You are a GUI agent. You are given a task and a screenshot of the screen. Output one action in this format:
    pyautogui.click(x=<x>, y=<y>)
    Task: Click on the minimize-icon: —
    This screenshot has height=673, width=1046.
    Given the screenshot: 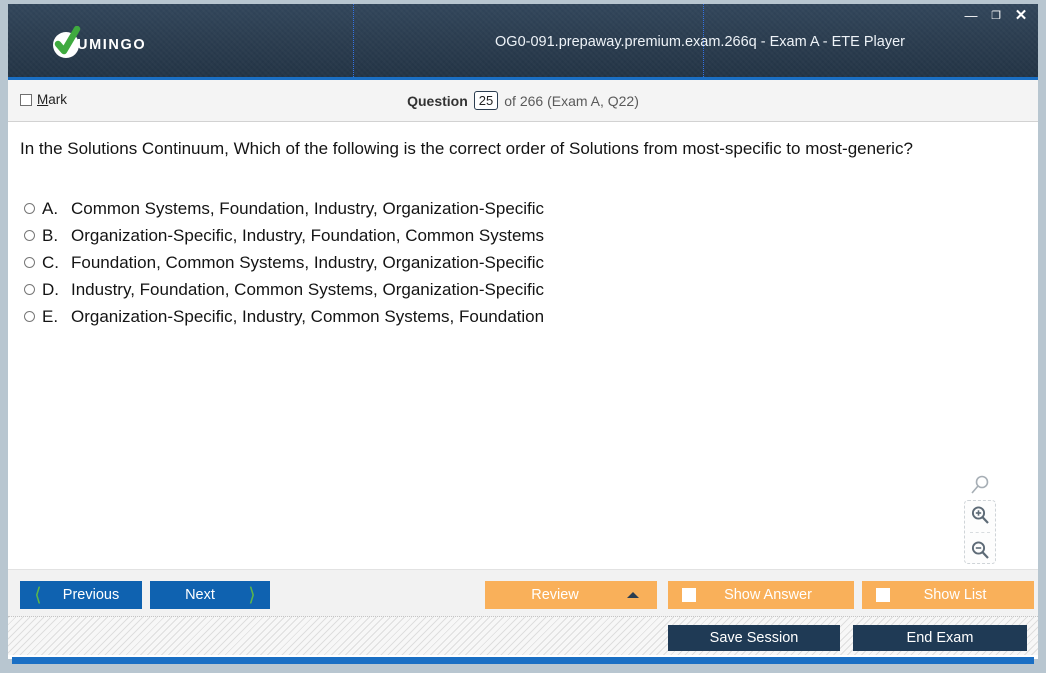 What is the action you would take?
    pyautogui.click(x=971, y=16)
    